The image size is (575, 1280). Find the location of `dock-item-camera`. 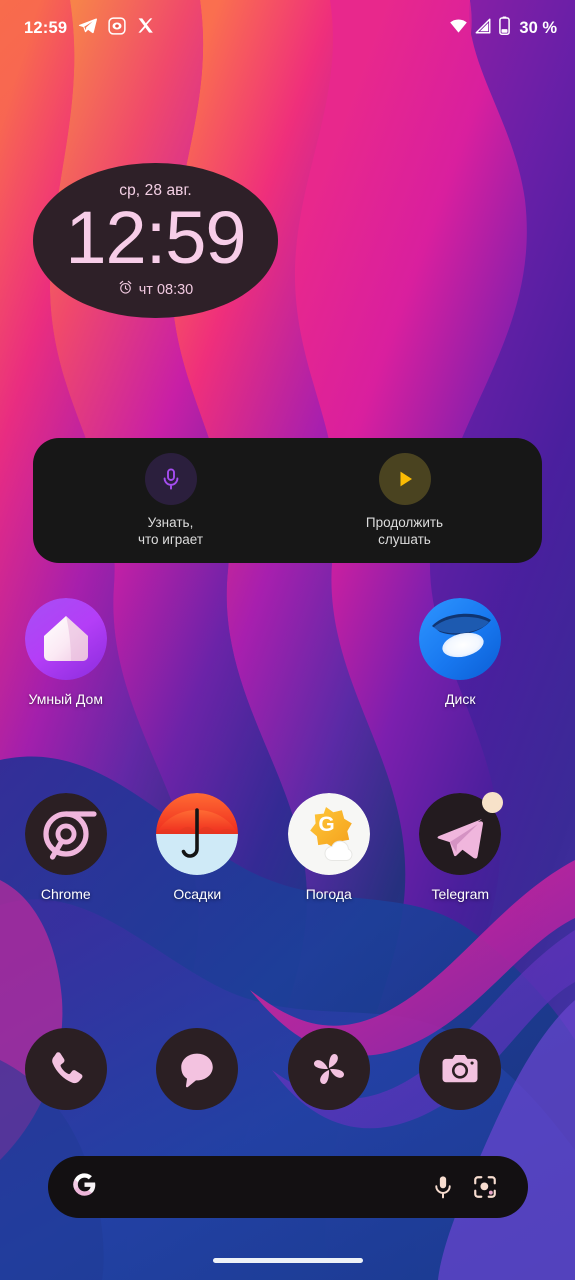

dock-item-camera is located at coordinates (461, 1069).